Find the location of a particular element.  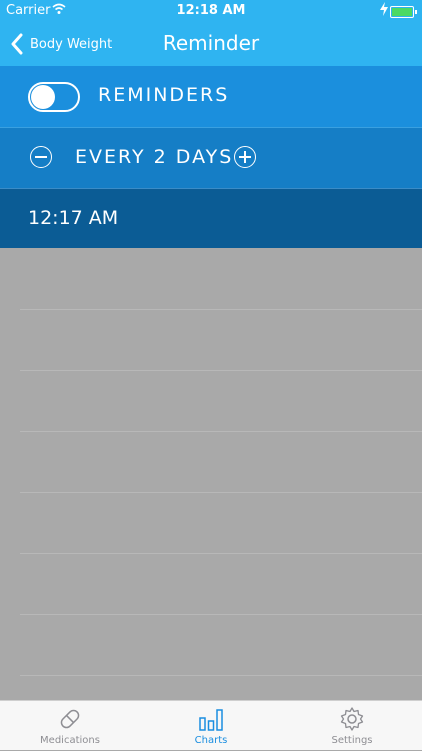

gear-icon is located at coordinates (352, 719).